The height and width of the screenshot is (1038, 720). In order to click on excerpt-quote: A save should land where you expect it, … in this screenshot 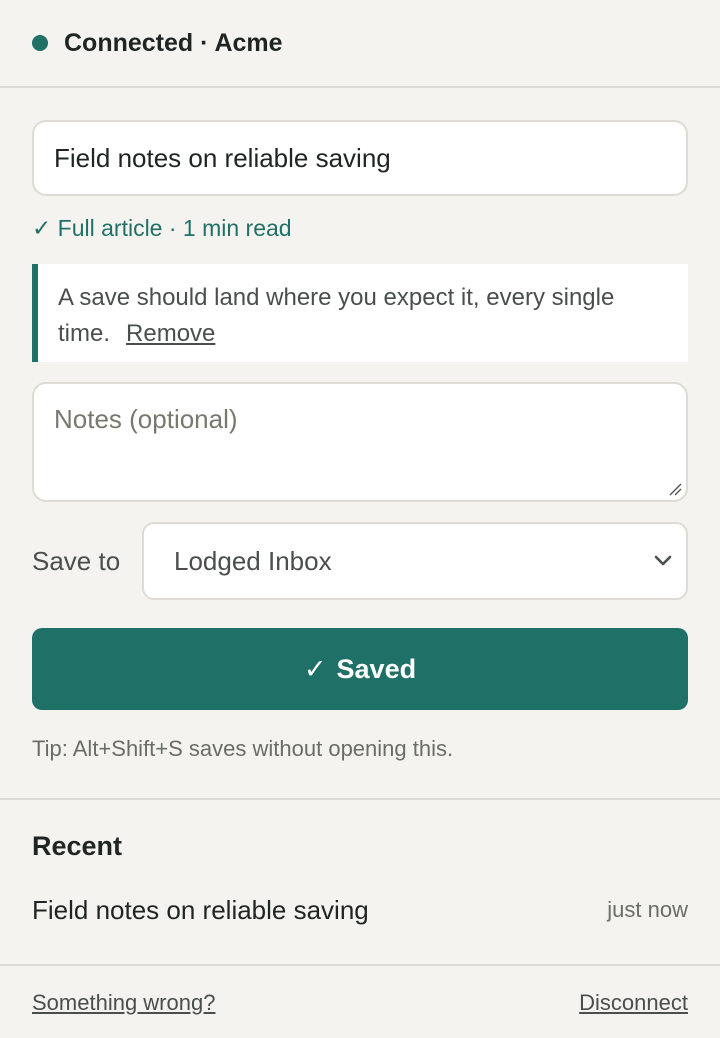, I will do `click(360, 313)`.